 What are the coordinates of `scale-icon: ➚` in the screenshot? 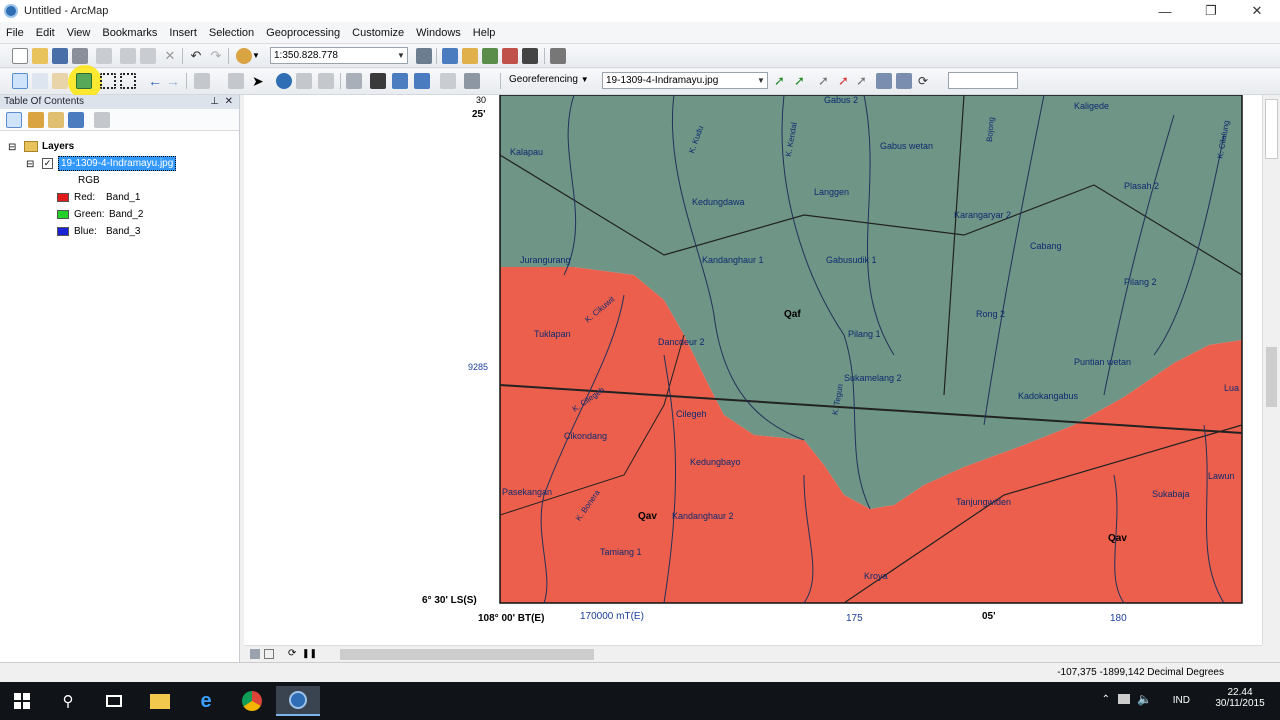 It's located at (826, 81).